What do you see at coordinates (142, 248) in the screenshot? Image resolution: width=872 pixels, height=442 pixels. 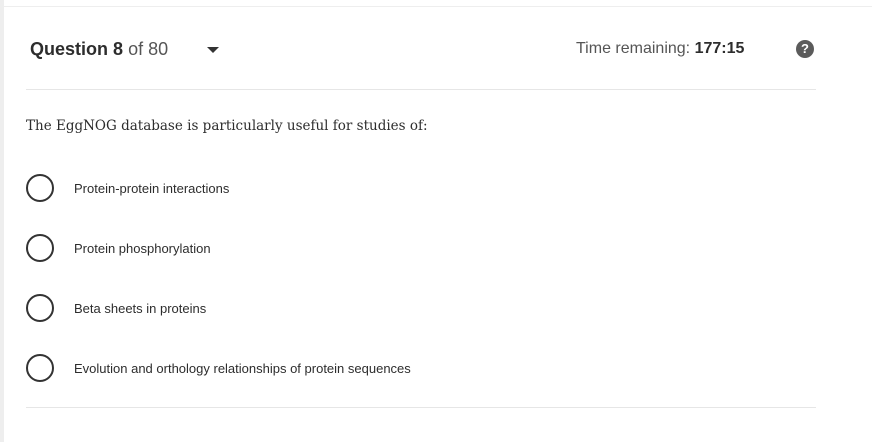 I see `answer-label: Protein phosphorylation` at bounding box center [142, 248].